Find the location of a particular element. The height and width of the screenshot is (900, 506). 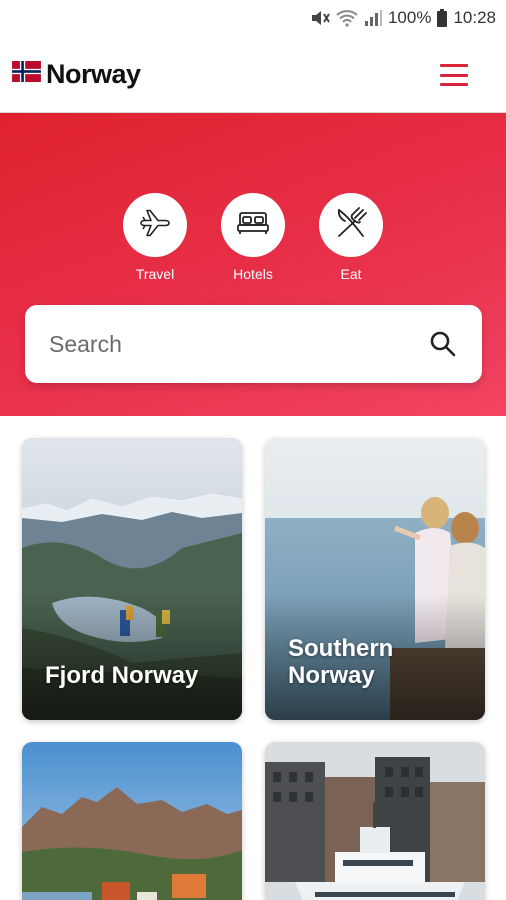

card-mountain-village is located at coordinates (132, 821).